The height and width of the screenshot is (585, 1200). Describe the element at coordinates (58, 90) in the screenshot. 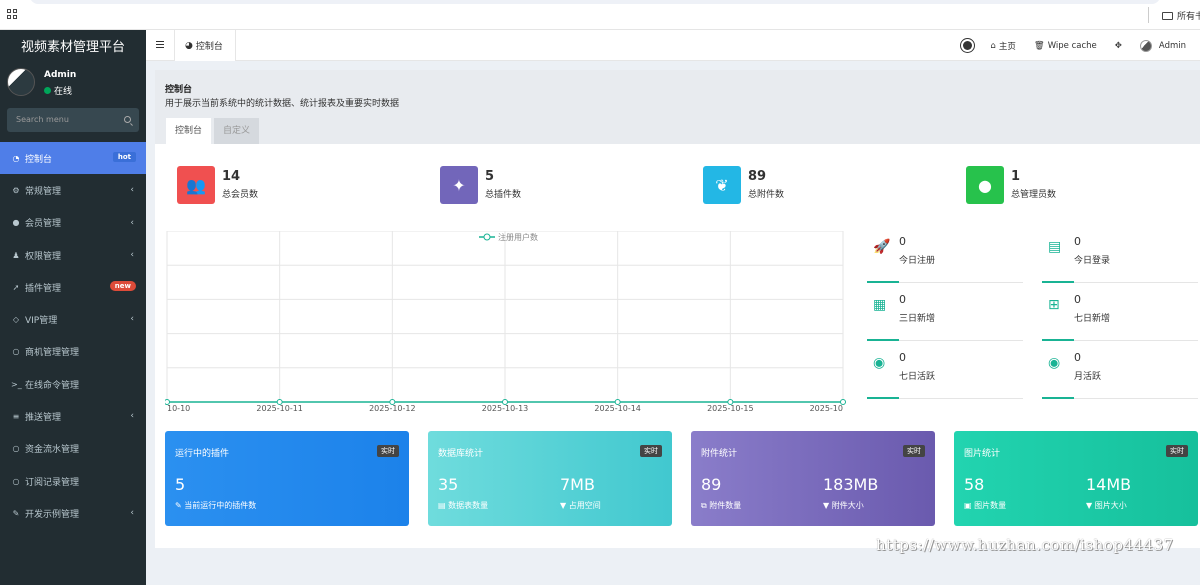

I see `user-status: 在线` at that location.